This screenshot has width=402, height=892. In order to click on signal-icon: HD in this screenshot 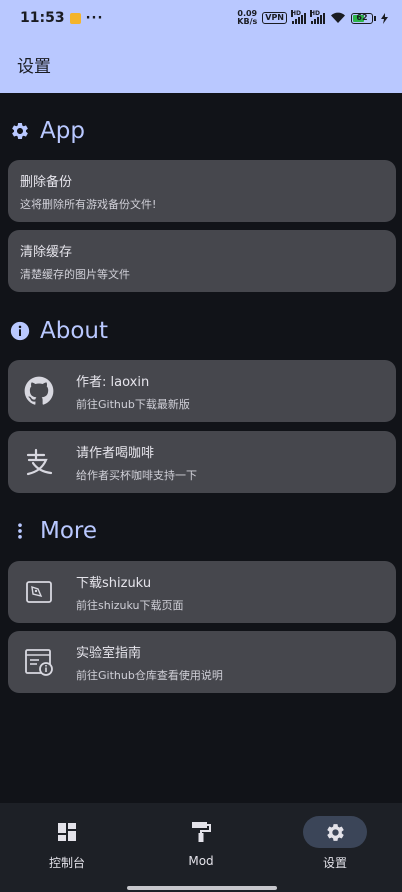, I will do `click(298, 16)`.